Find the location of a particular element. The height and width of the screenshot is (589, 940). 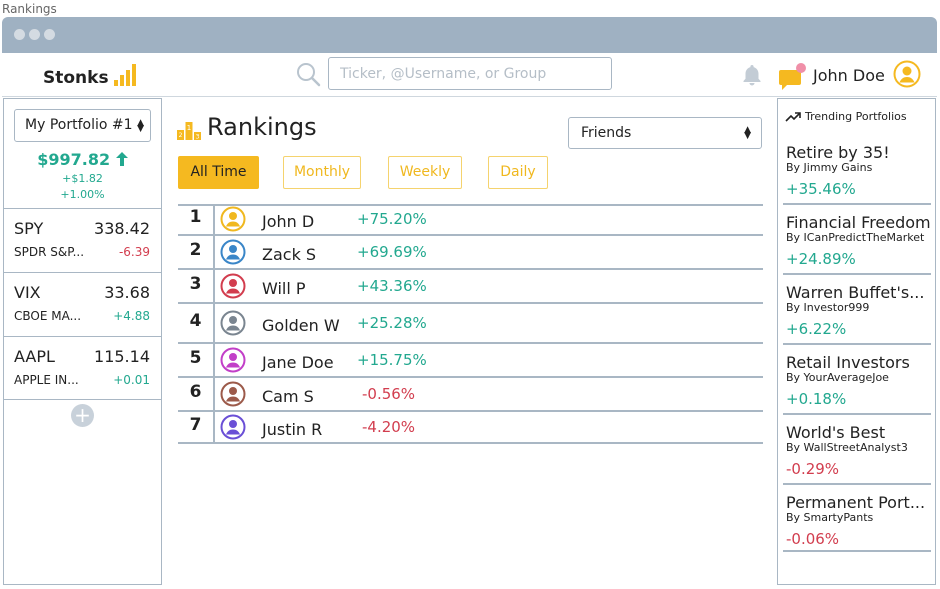

trending-header: Trending Portfolios is located at coordinates (846, 116).